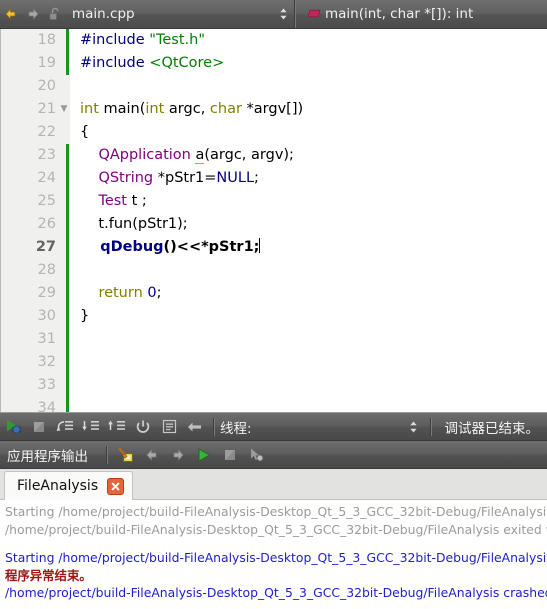  Describe the element at coordinates (46, 385) in the screenshot. I see `line-number: 33` at that location.